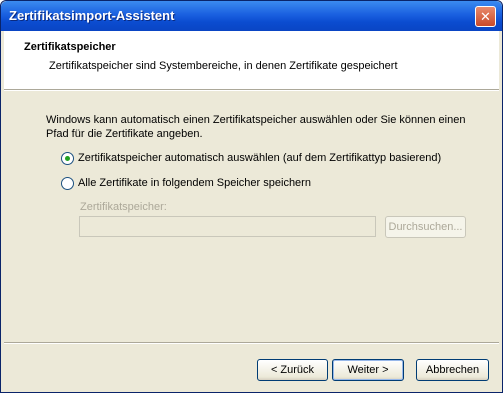  I want to click on footer-divider, so click(251, 343).